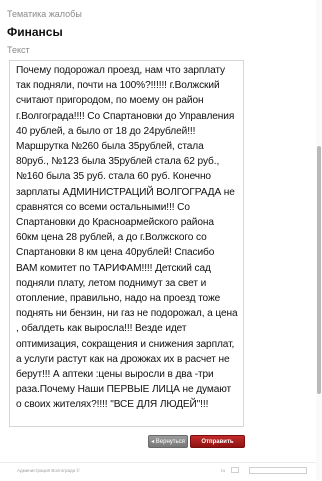 The image size is (322, 481). I want to click on footer: Администрация Волгограда © ru, so click(158, 471).